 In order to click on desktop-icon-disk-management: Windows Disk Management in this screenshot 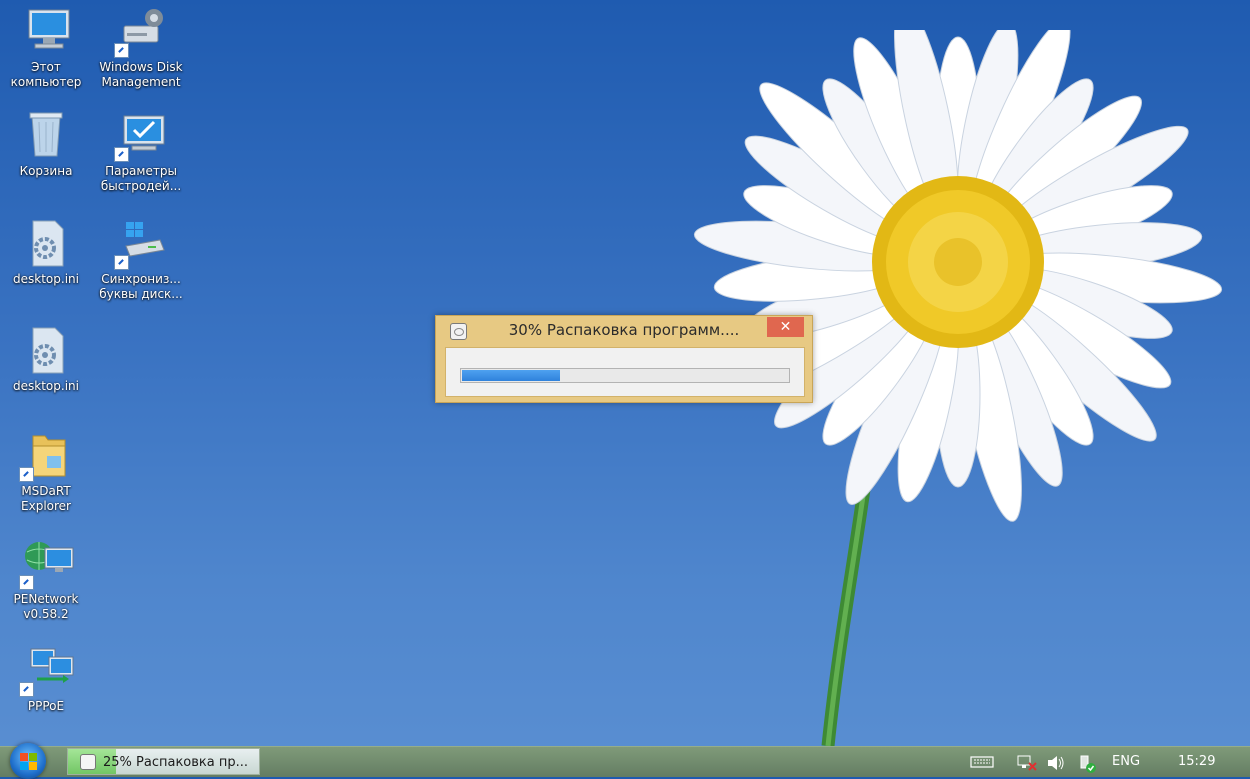, I will do `click(141, 48)`.